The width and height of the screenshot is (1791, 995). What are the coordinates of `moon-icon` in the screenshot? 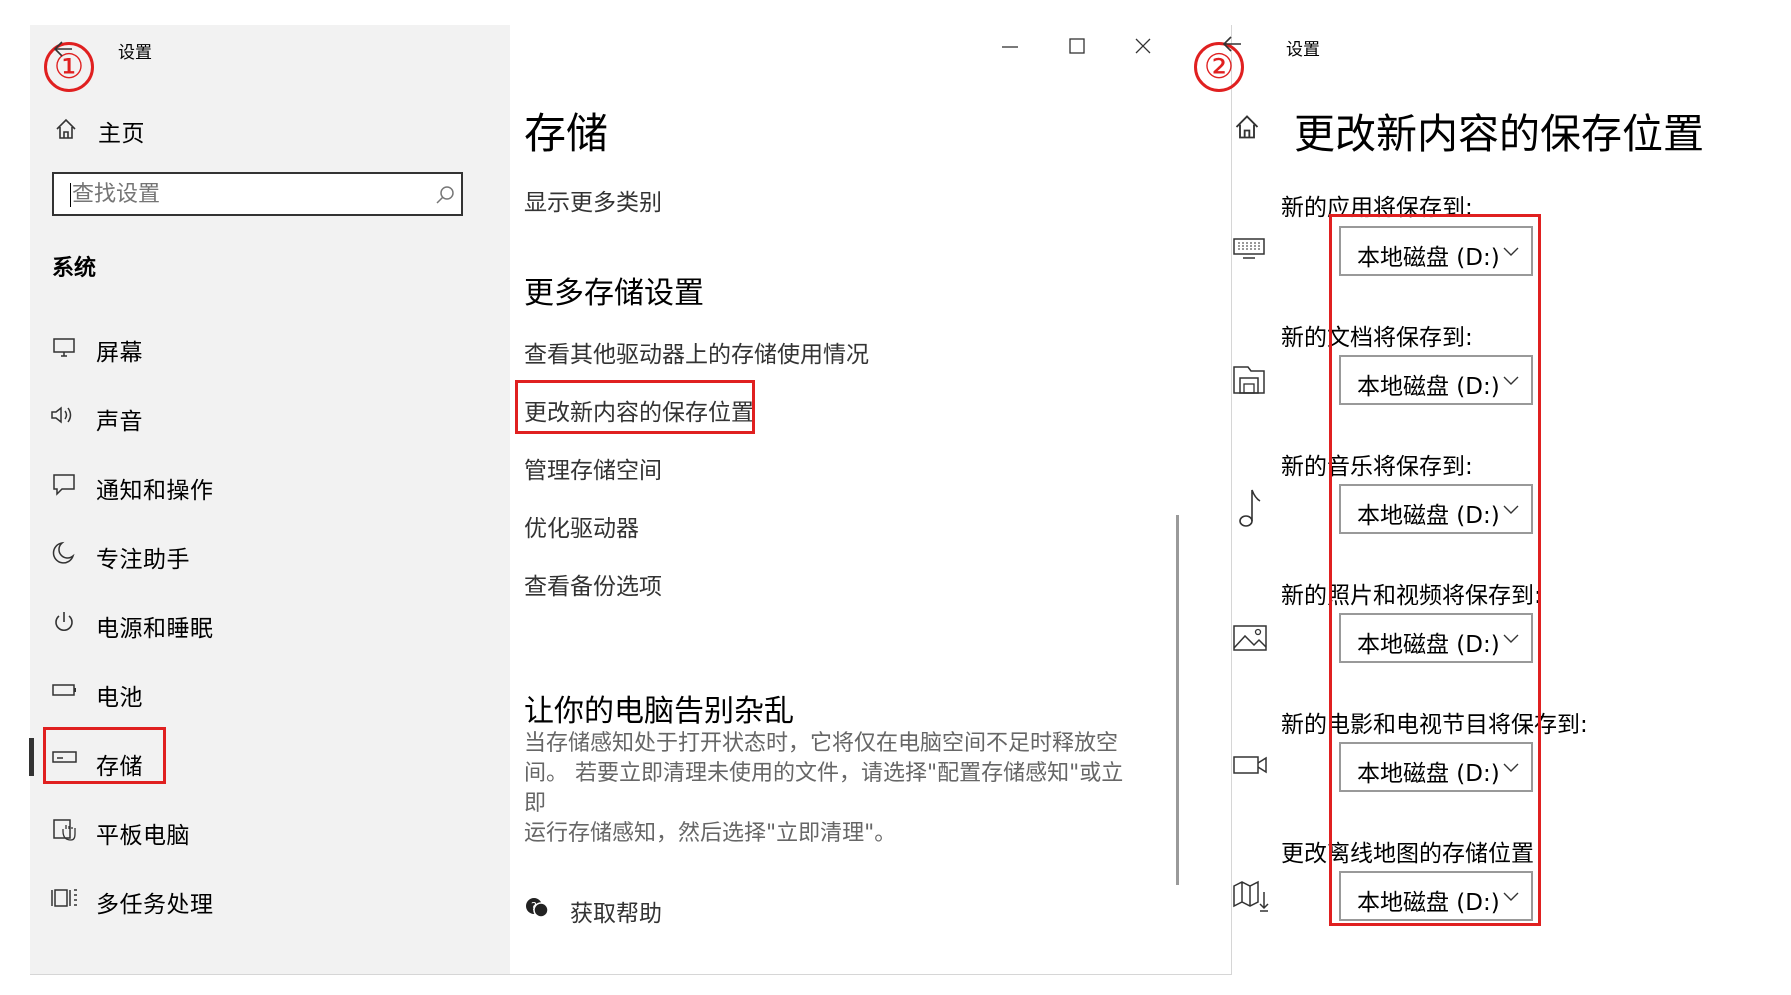 It's located at (64, 553).